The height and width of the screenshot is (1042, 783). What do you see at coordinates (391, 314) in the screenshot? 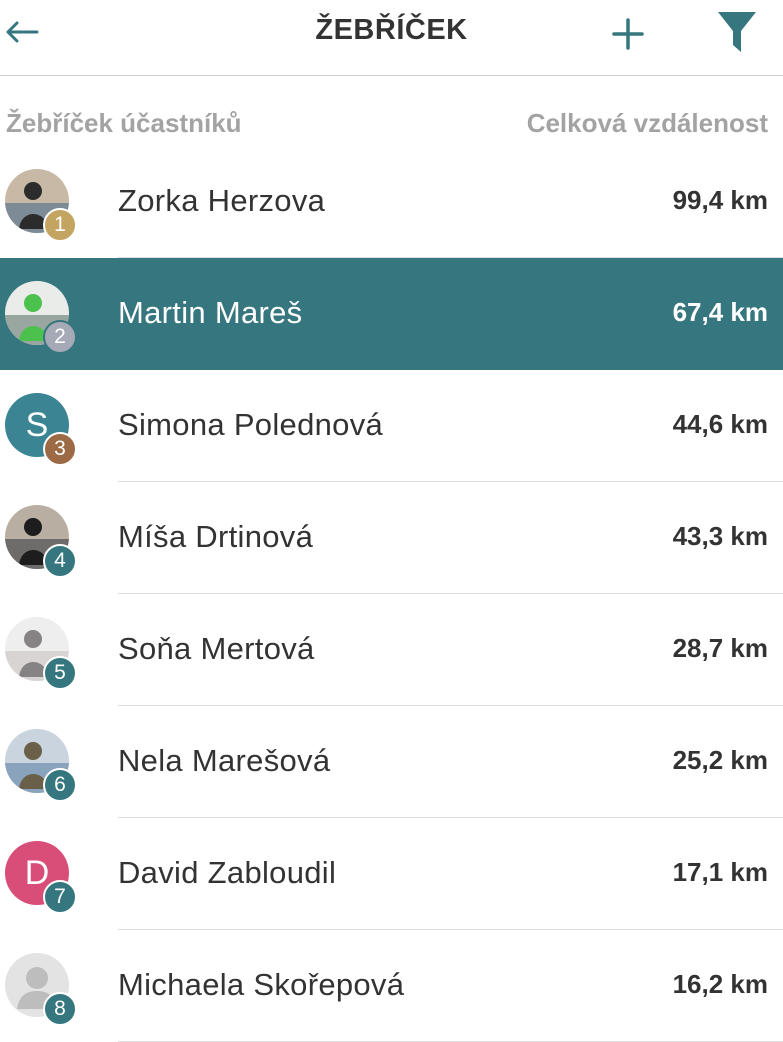
I see `leaderboard-row: 2 Martin Mareš 67,4 km` at bounding box center [391, 314].